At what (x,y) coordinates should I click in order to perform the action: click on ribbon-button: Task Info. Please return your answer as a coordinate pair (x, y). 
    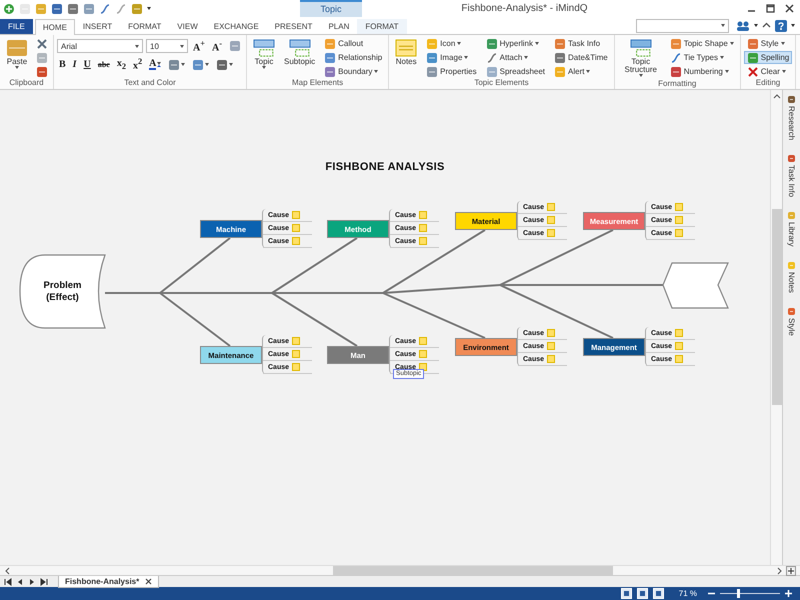
    Looking at the image, I should click on (581, 43).